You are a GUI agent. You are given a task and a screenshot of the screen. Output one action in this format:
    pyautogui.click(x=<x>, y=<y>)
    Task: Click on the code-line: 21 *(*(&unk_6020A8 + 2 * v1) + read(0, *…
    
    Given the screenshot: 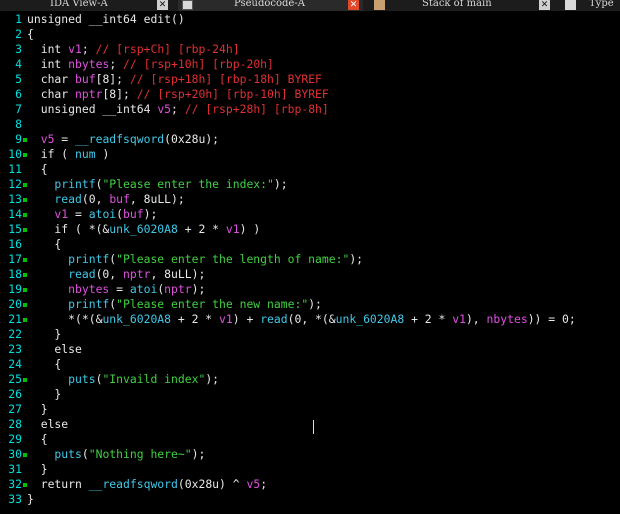 What is the action you would take?
    pyautogui.click(x=310, y=319)
    